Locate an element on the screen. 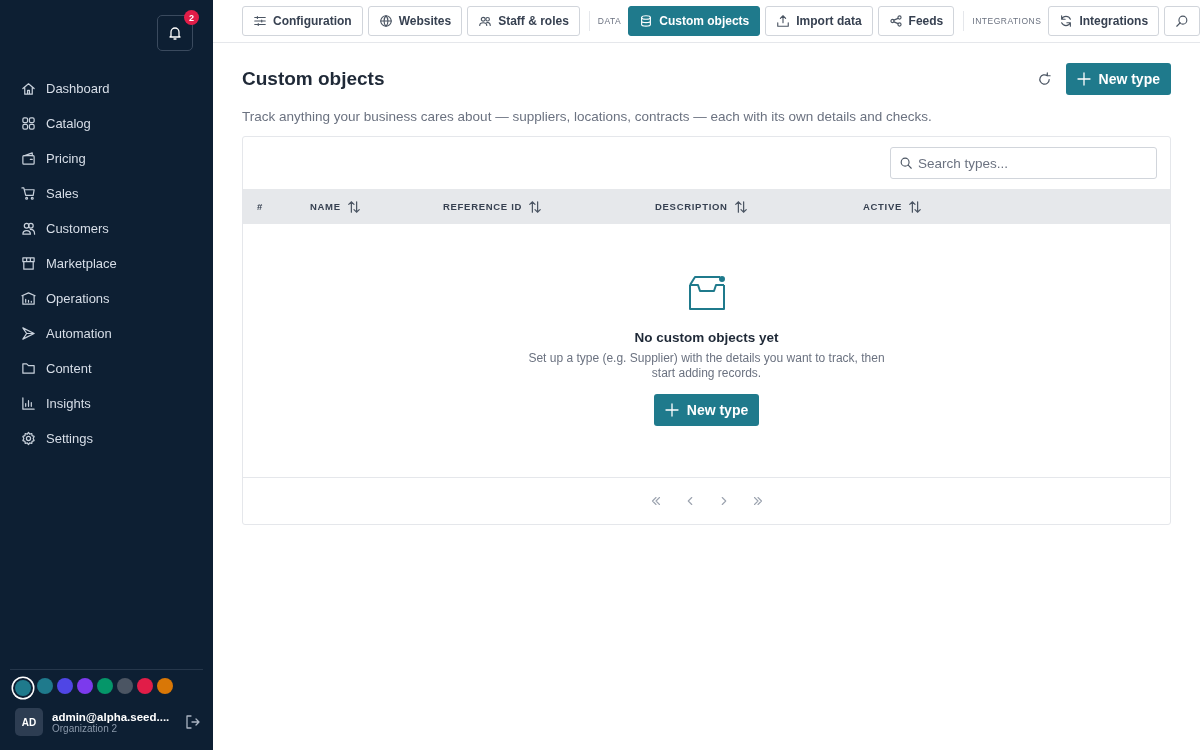 The image size is (1200, 750). grid-icon is located at coordinates (28, 123).